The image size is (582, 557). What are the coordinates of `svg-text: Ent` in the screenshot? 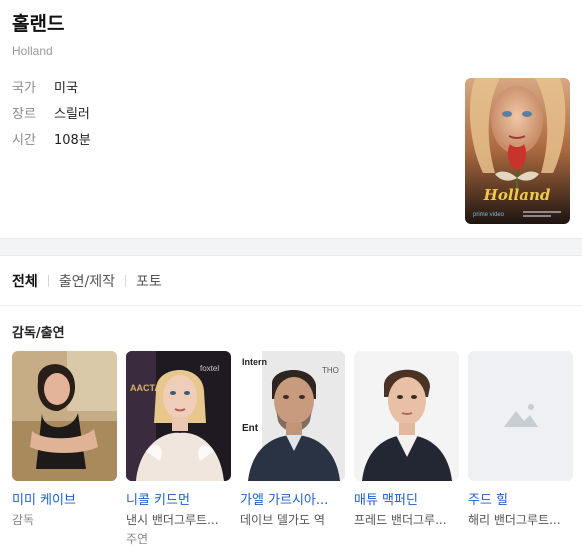 It's located at (250, 428).